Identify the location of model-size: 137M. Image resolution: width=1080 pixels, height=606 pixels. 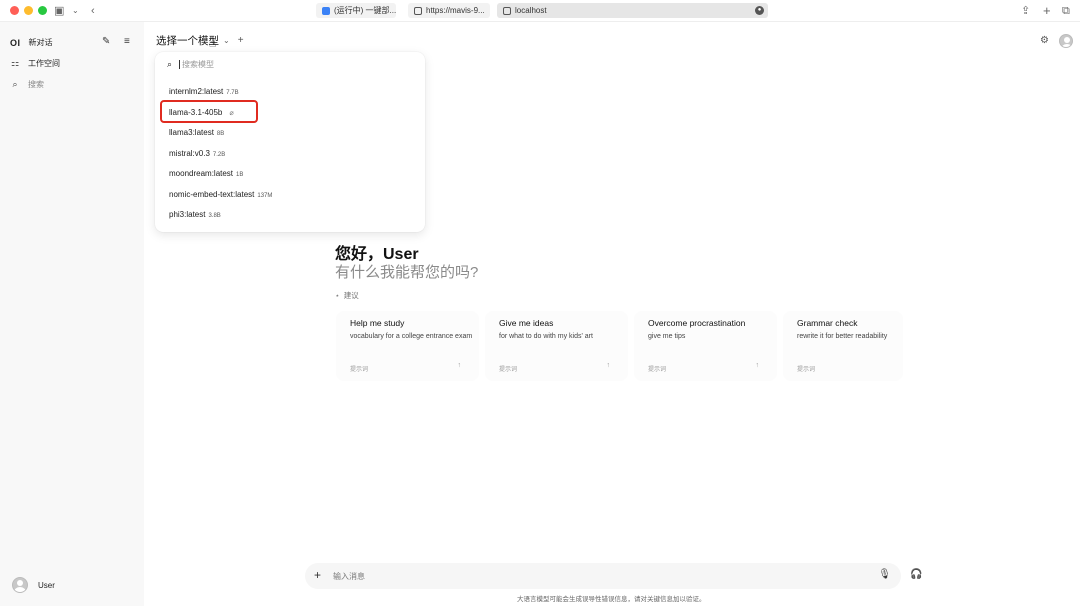
(265, 196).